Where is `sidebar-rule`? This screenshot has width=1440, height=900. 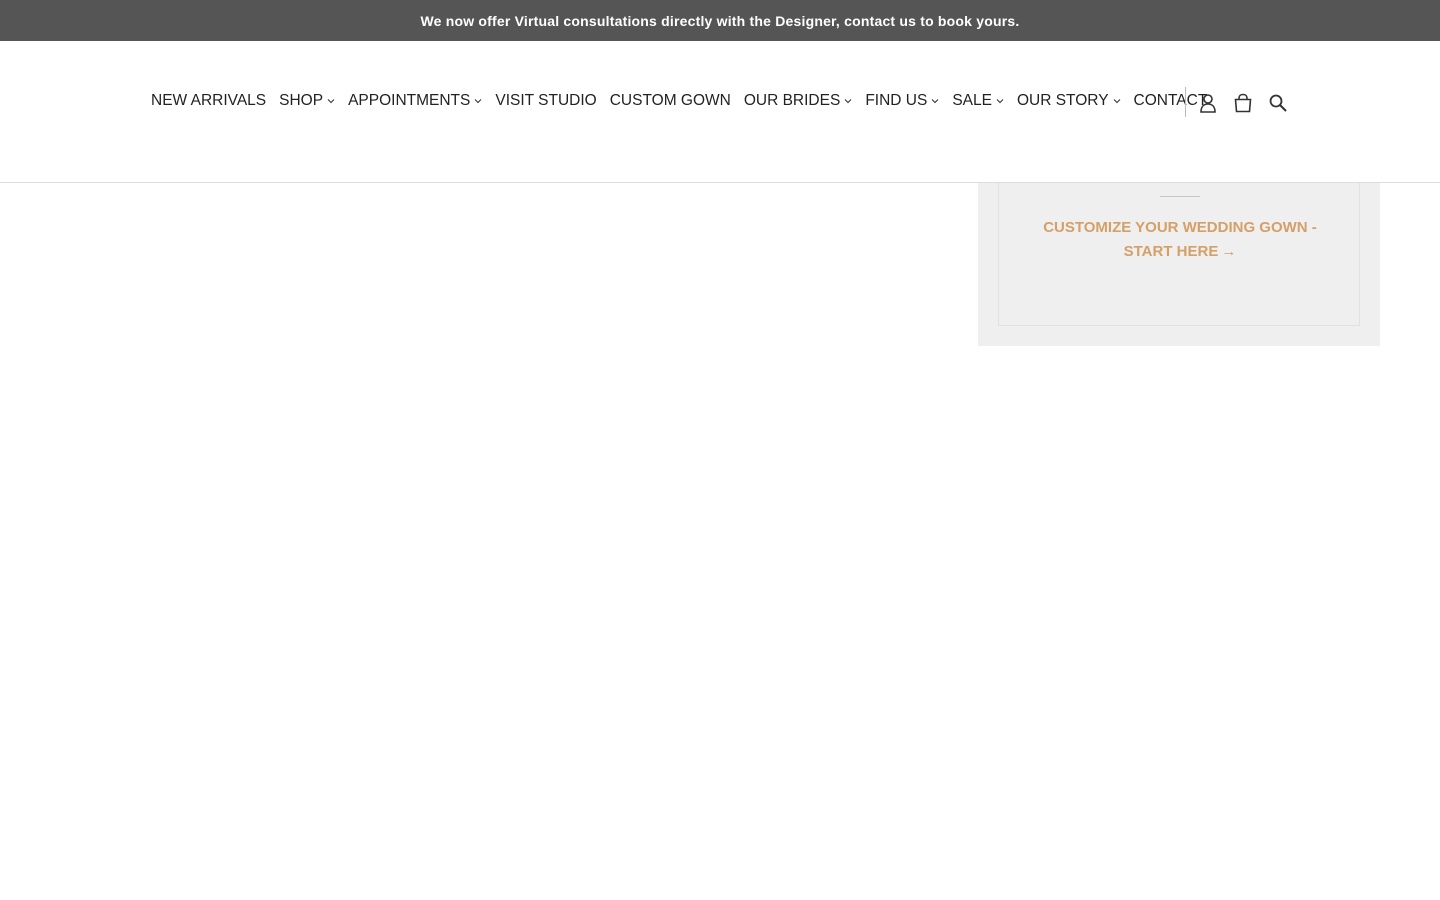 sidebar-rule is located at coordinates (1180, 196).